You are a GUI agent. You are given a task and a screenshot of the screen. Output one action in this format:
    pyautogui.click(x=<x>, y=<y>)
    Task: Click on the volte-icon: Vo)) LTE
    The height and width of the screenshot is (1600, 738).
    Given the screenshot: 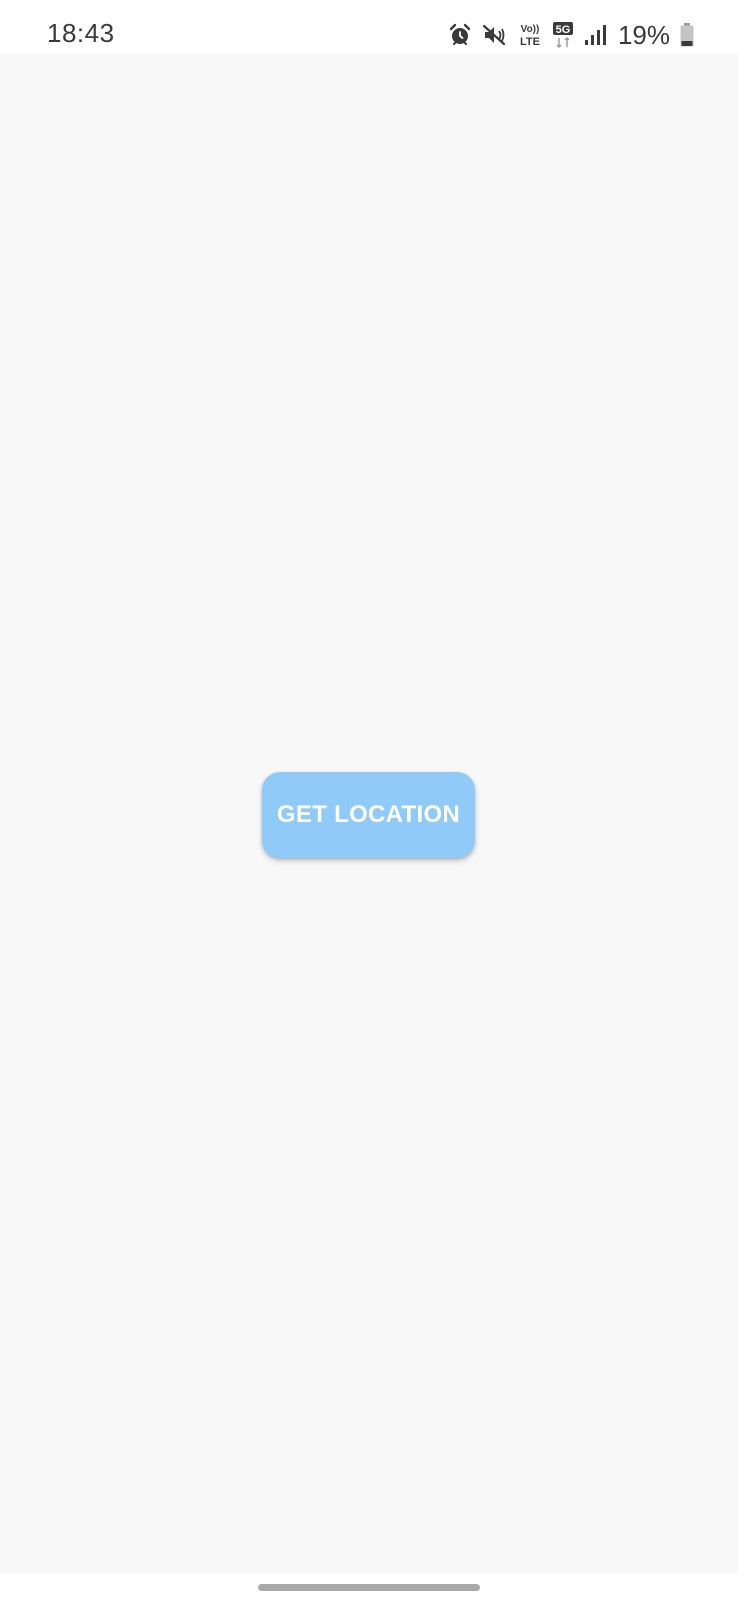 What is the action you would take?
    pyautogui.click(x=530, y=35)
    